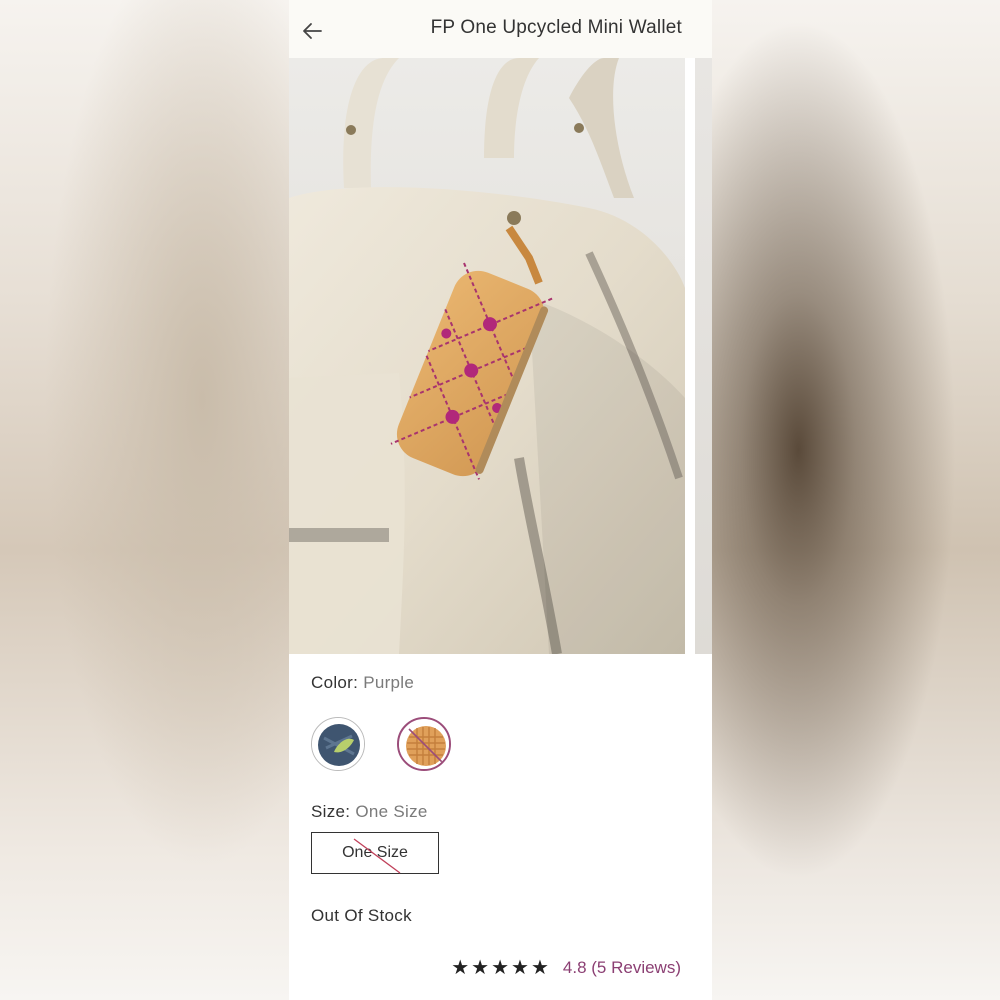 This screenshot has width=1000, height=1000. Describe the element at coordinates (331, 811) in the screenshot. I see `size-label-text: Size:` at that location.